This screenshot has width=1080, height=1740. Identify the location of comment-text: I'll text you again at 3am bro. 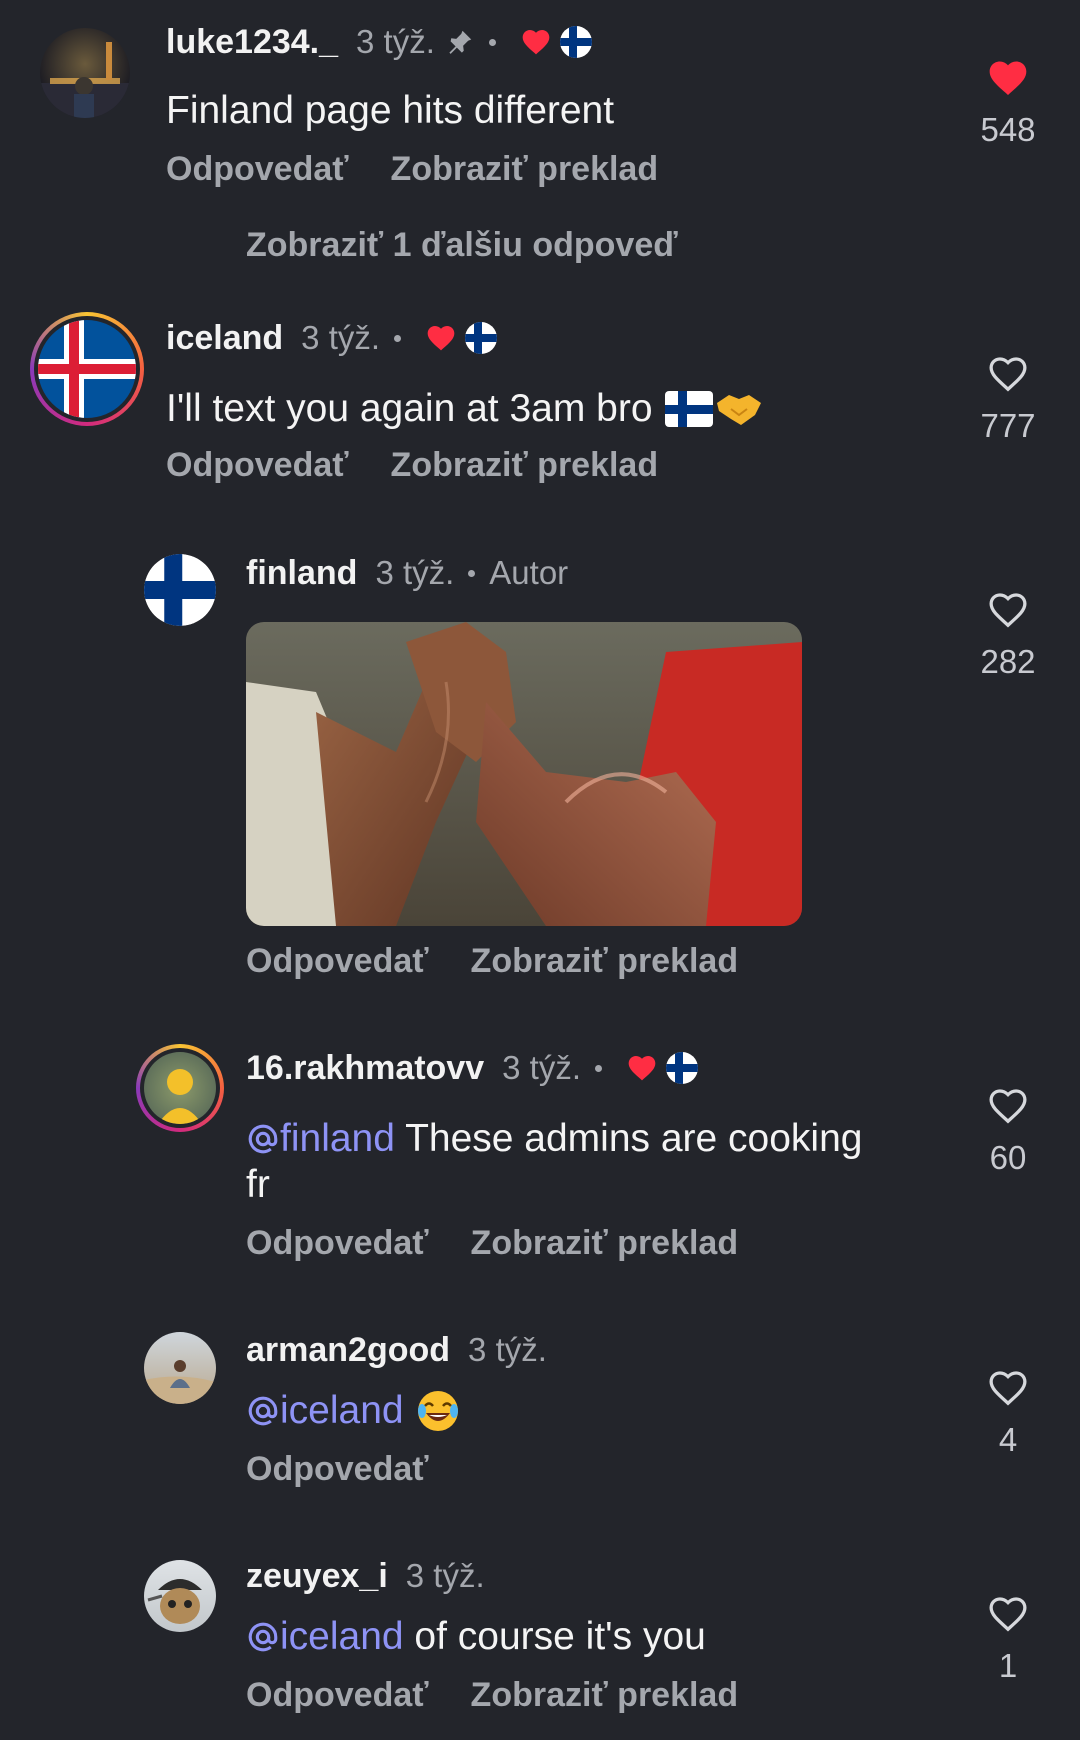
(409, 408).